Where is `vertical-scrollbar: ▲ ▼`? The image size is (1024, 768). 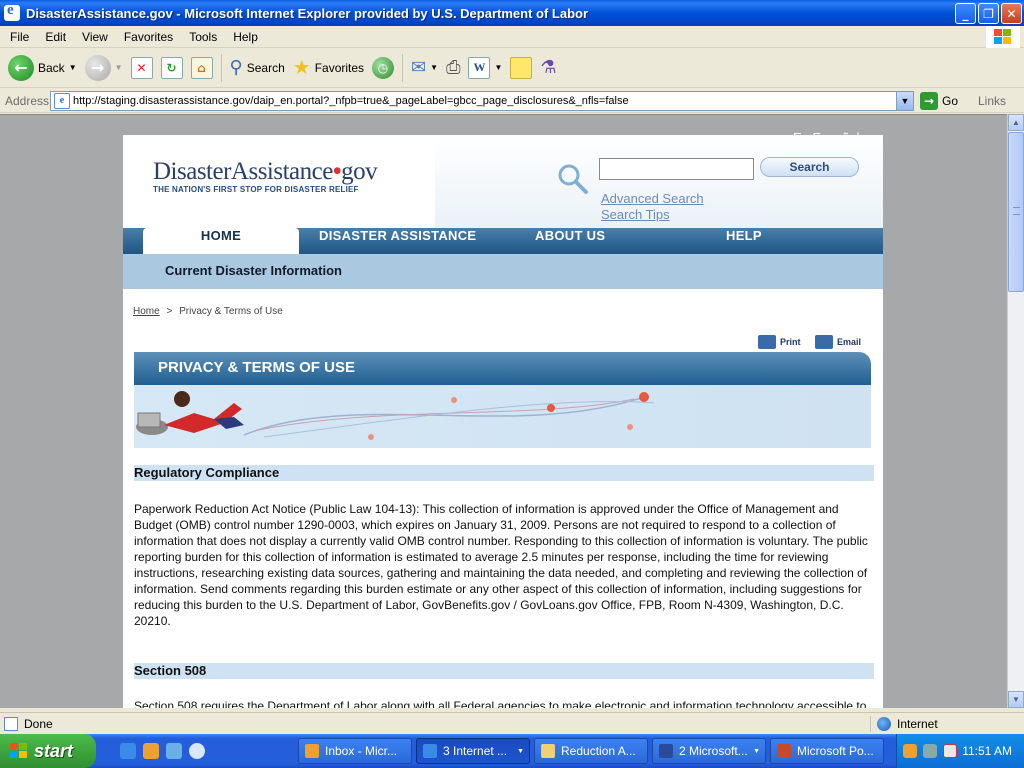
vertical-scrollbar: ▲ ▼ is located at coordinates (1015, 411).